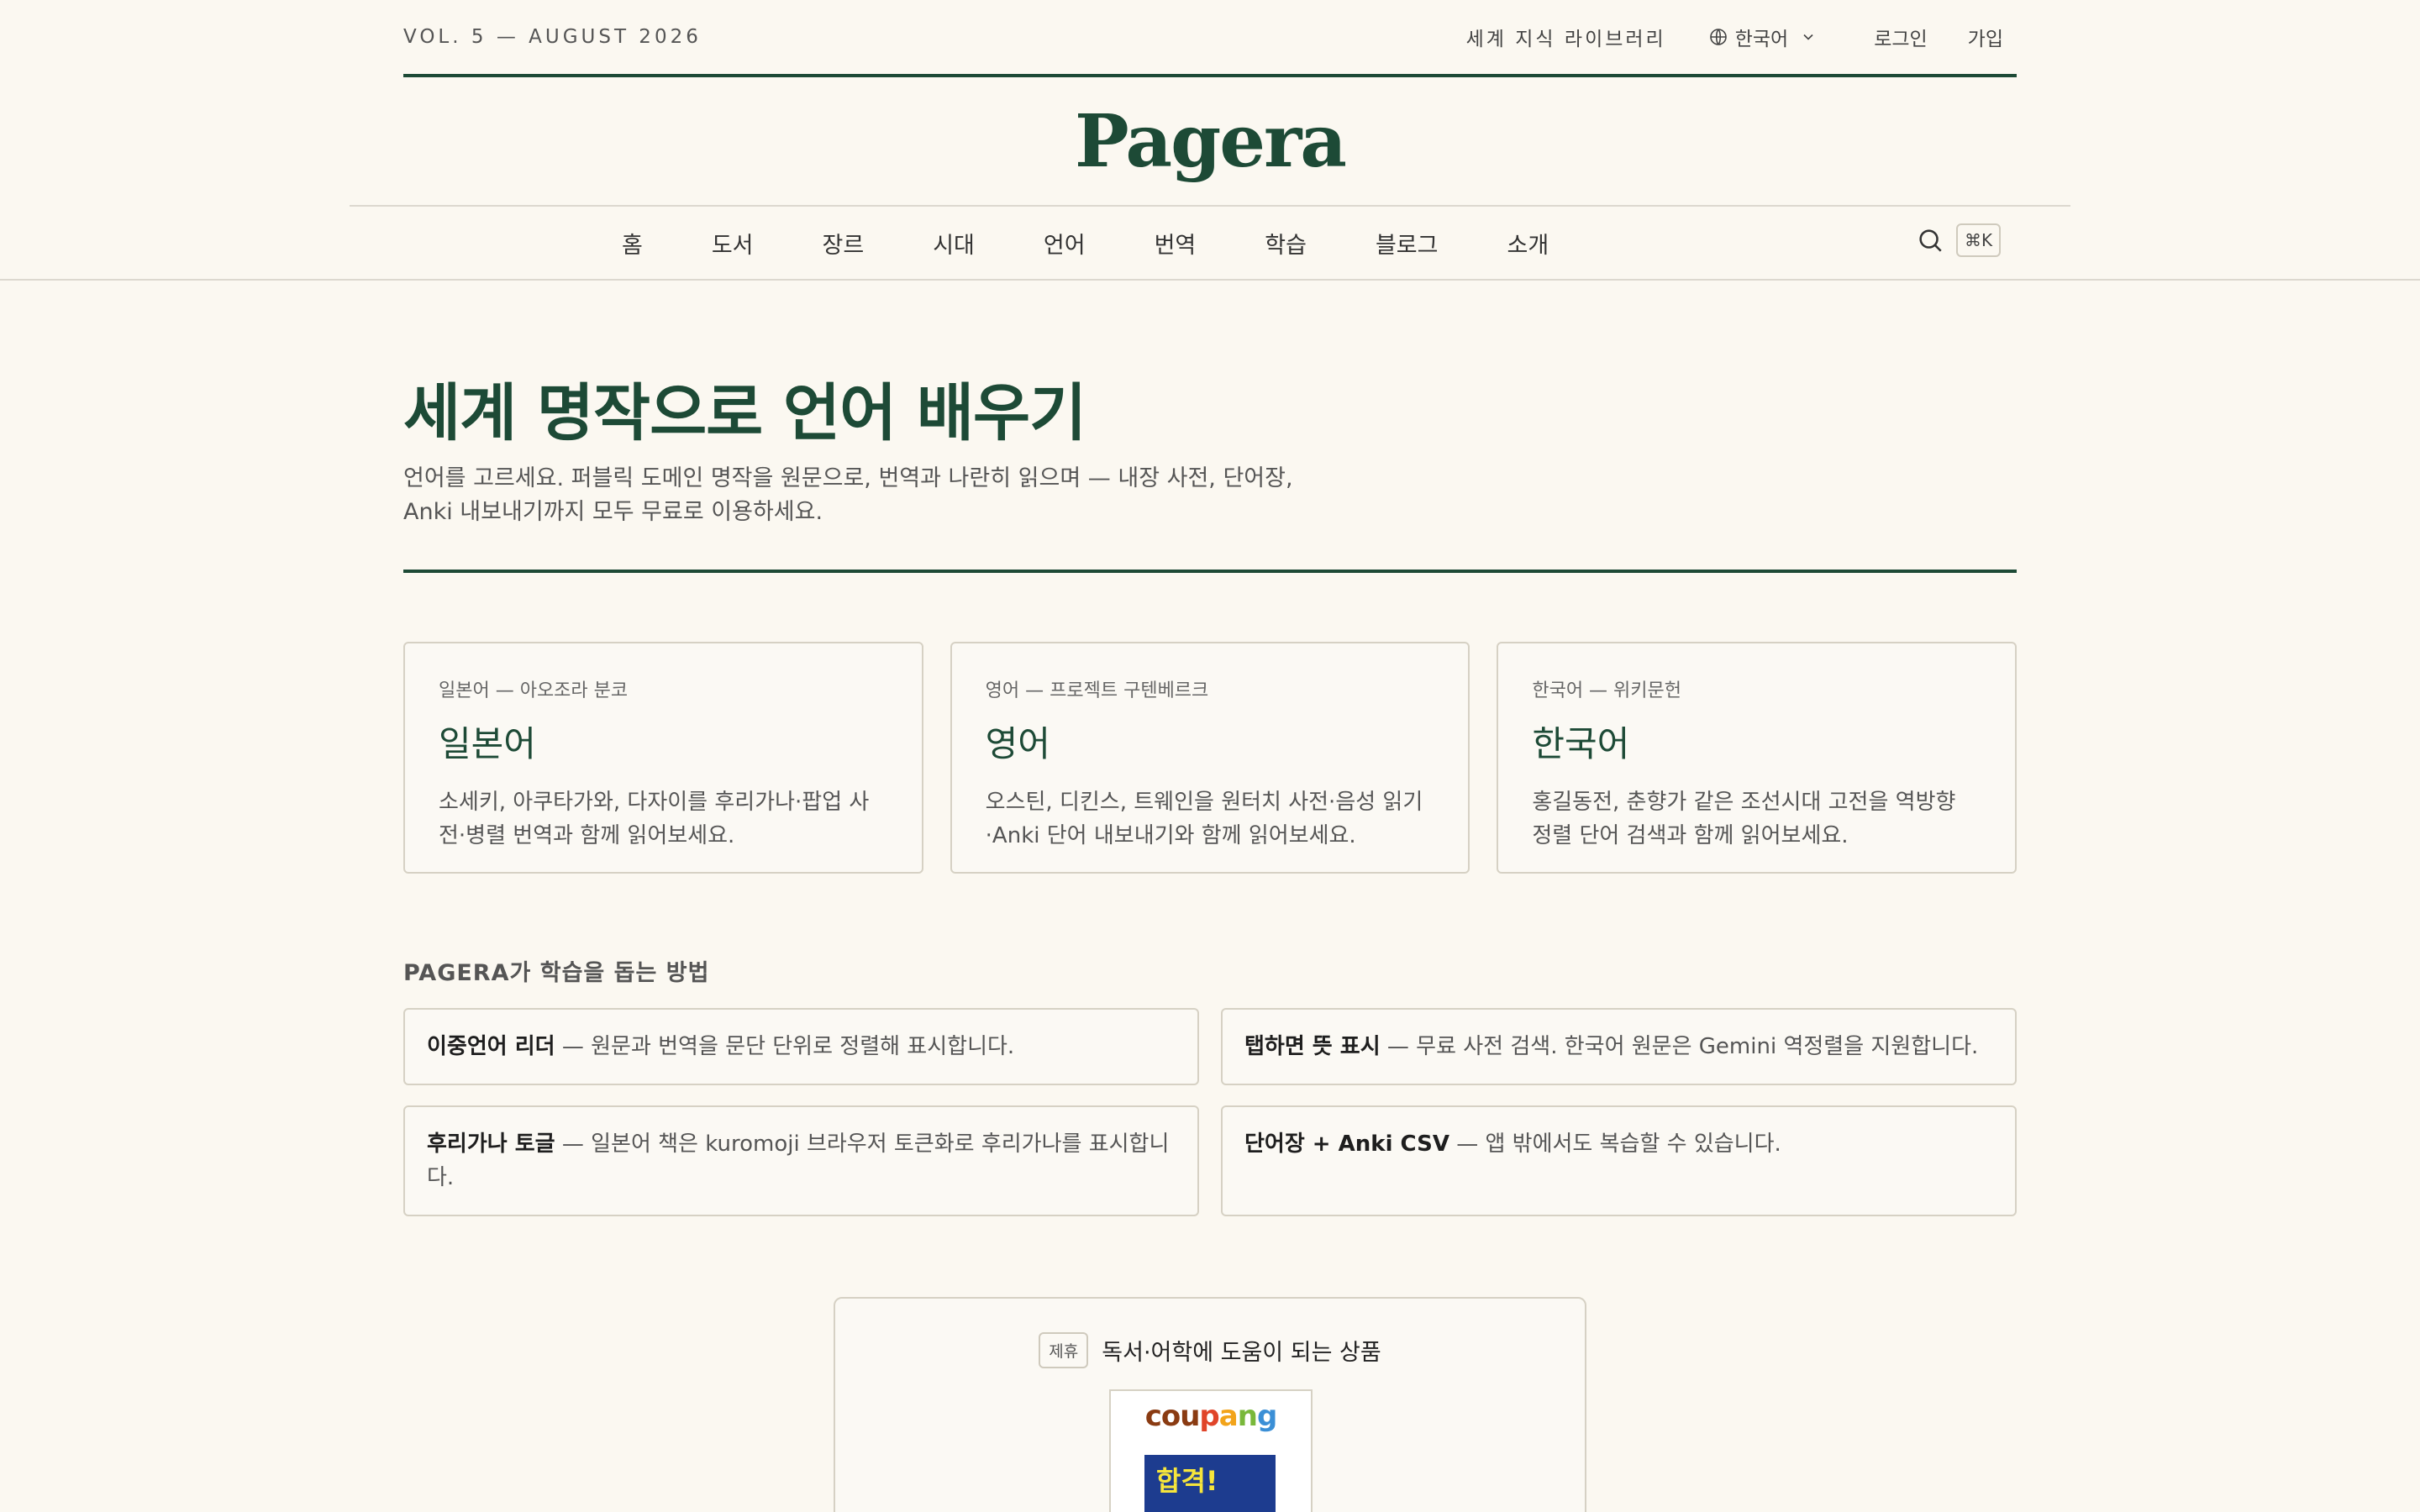 Image resolution: width=2420 pixels, height=1512 pixels. I want to click on nav-items: 홈 도서 장르 시대 언어 번역 학습 블로그 소개, so click(1120, 243).